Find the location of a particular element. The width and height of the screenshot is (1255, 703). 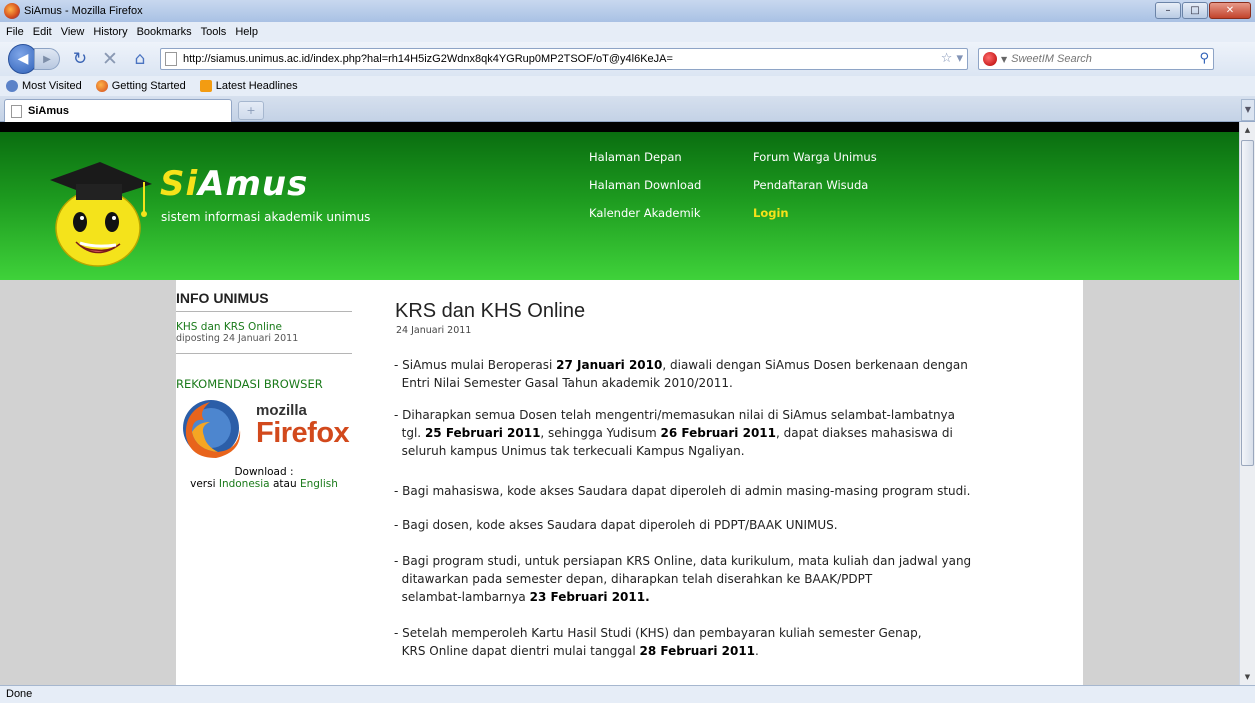

site-brand-logo: SiAmus is located at coordinates (234, 184).